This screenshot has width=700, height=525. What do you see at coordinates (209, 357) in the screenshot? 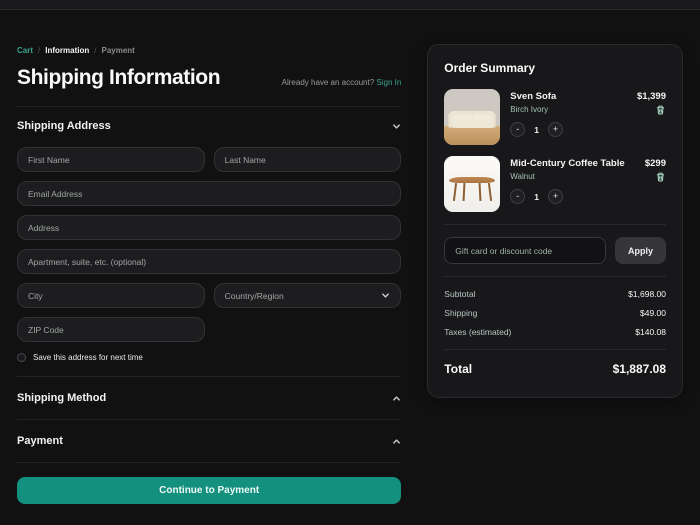
I see `save-address-checkbox-row: Save this address for next time` at bounding box center [209, 357].